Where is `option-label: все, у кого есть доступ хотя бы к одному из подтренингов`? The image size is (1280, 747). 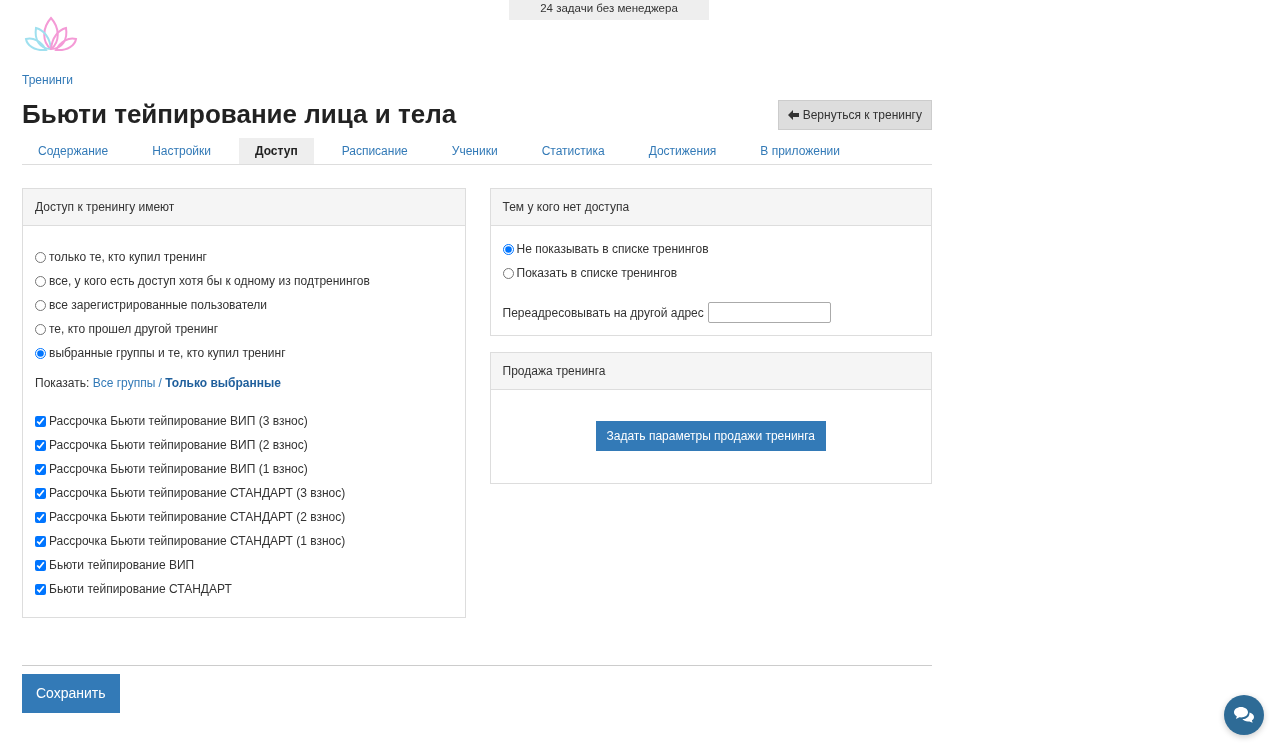 option-label: все, у кого есть доступ хотя бы к одному из подтренингов is located at coordinates (209, 282).